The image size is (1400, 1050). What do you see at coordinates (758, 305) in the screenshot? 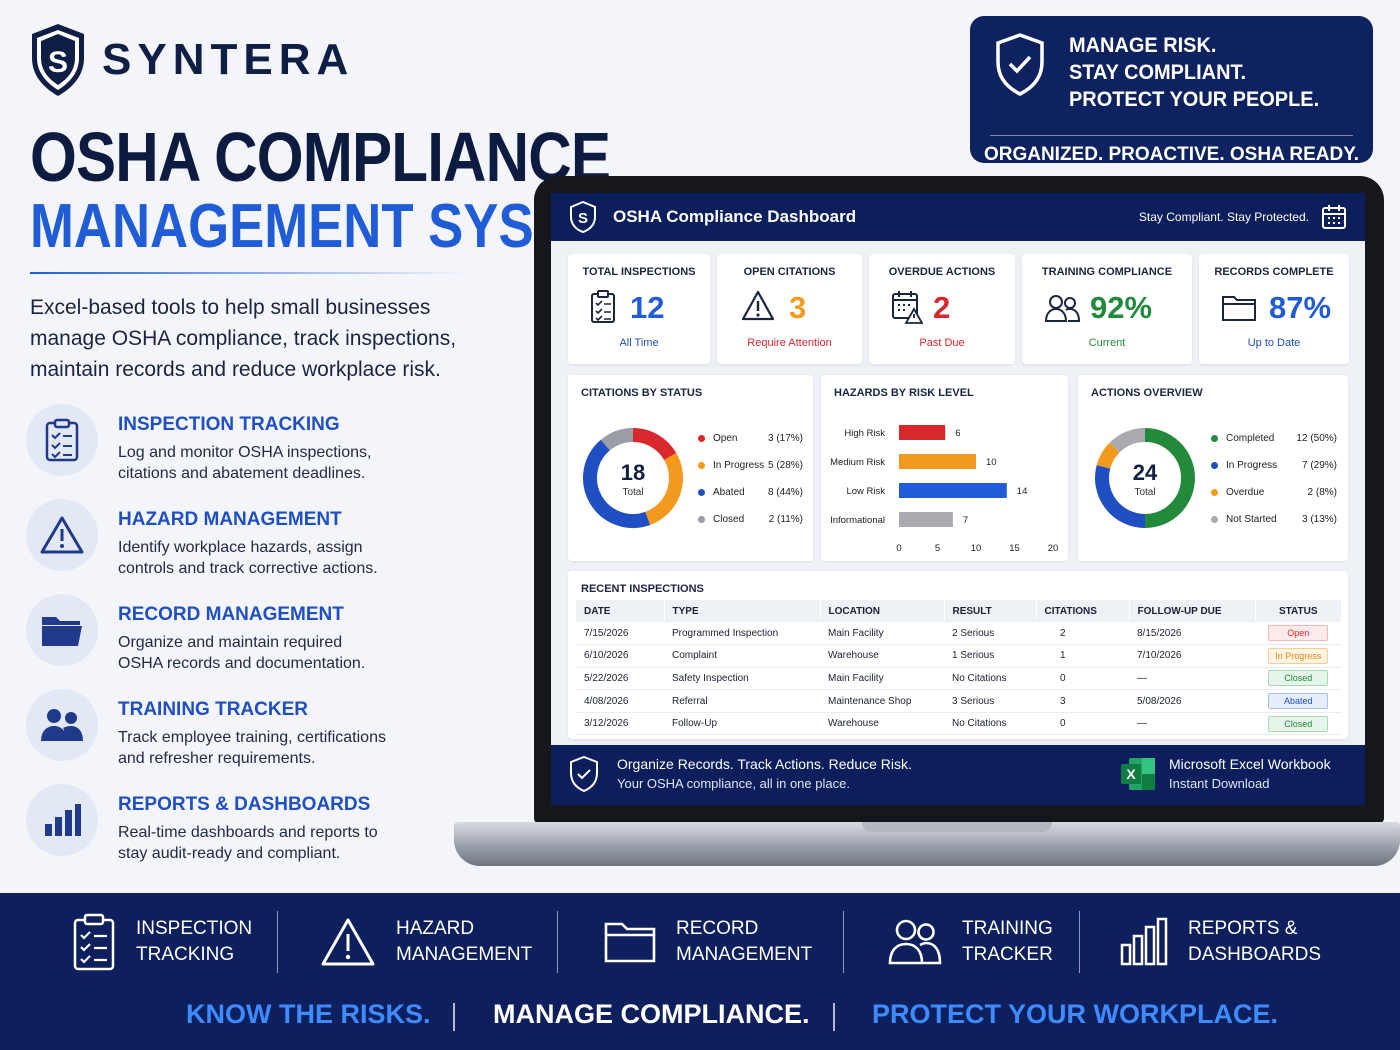
I see `warning-icon` at bounding box center [758, 305].